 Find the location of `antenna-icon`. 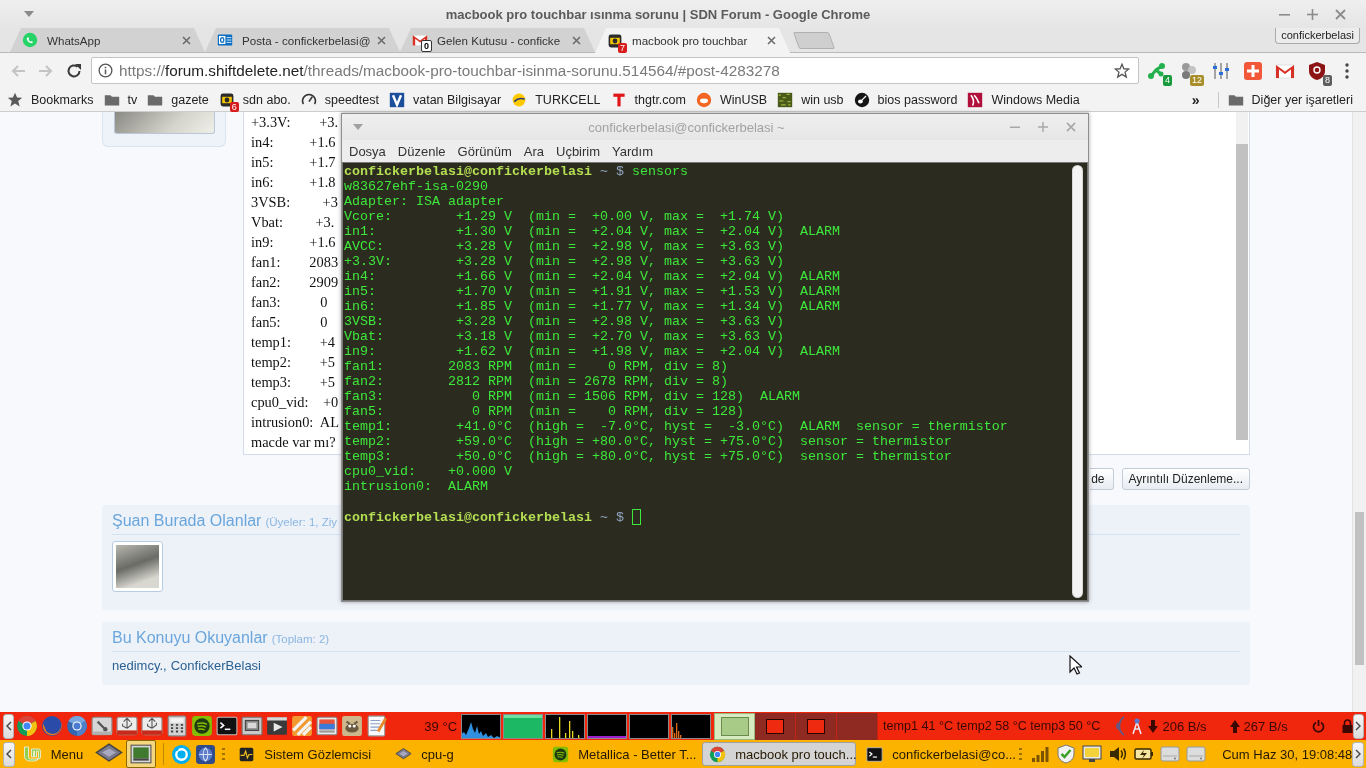

antenna-icon is located at coordinates (1137, 726).